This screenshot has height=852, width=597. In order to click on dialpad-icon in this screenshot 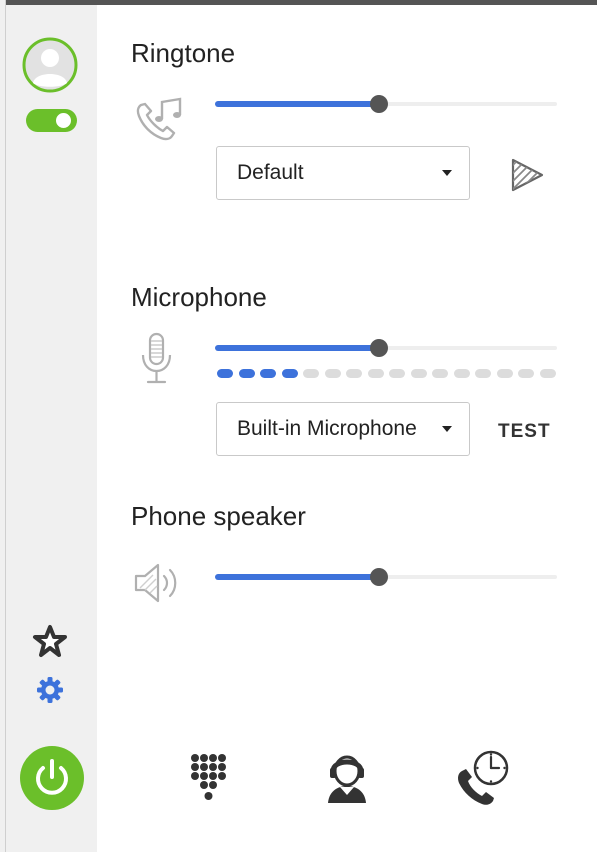, I will do `click(208, 777)`.